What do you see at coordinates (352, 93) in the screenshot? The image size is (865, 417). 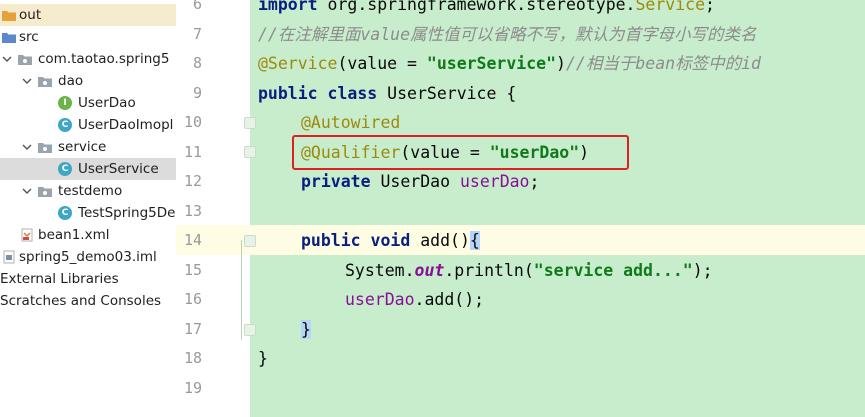 I see `keyword: class` at bounding box center [352, 93].